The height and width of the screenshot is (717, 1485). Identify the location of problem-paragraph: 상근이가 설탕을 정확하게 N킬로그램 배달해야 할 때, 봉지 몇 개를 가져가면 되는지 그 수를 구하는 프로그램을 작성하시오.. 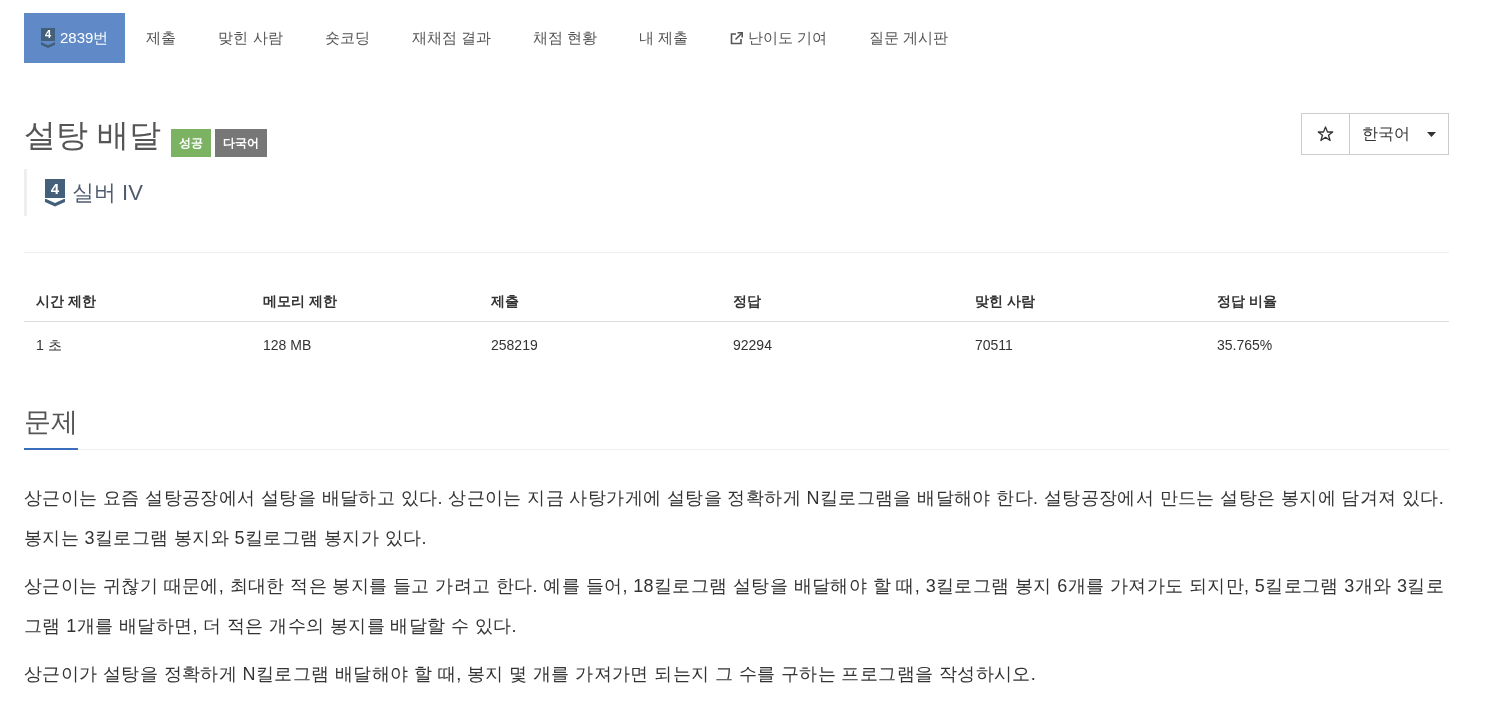
(531, 674).